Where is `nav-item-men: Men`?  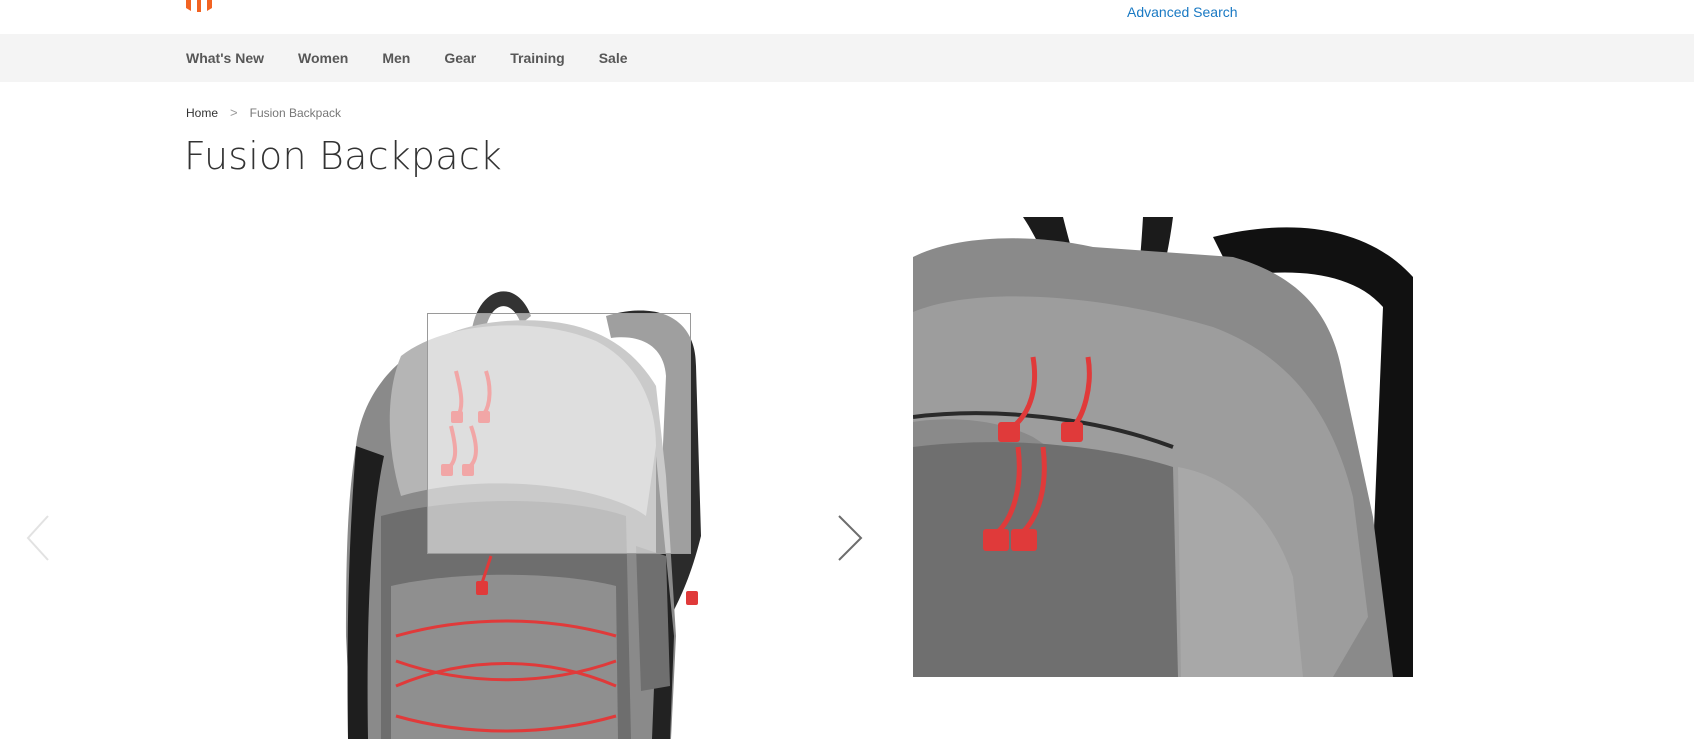
nav-item-men: Men is located at coordinates (396, 58).